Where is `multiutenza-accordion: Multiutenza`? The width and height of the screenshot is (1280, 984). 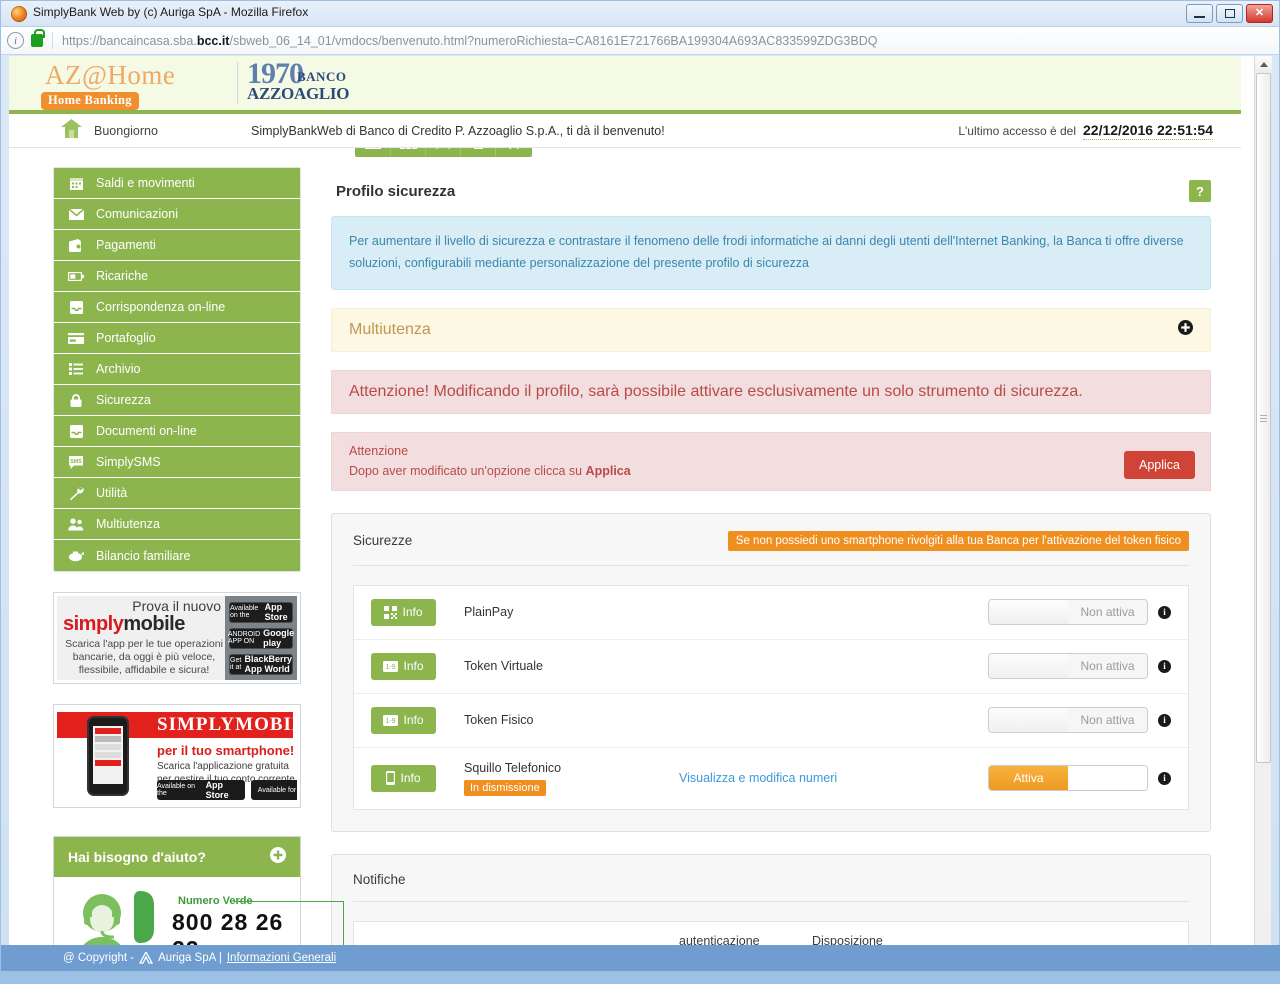 multiutenza-accordion: Multiutenza is located at coordinates (771, 329).